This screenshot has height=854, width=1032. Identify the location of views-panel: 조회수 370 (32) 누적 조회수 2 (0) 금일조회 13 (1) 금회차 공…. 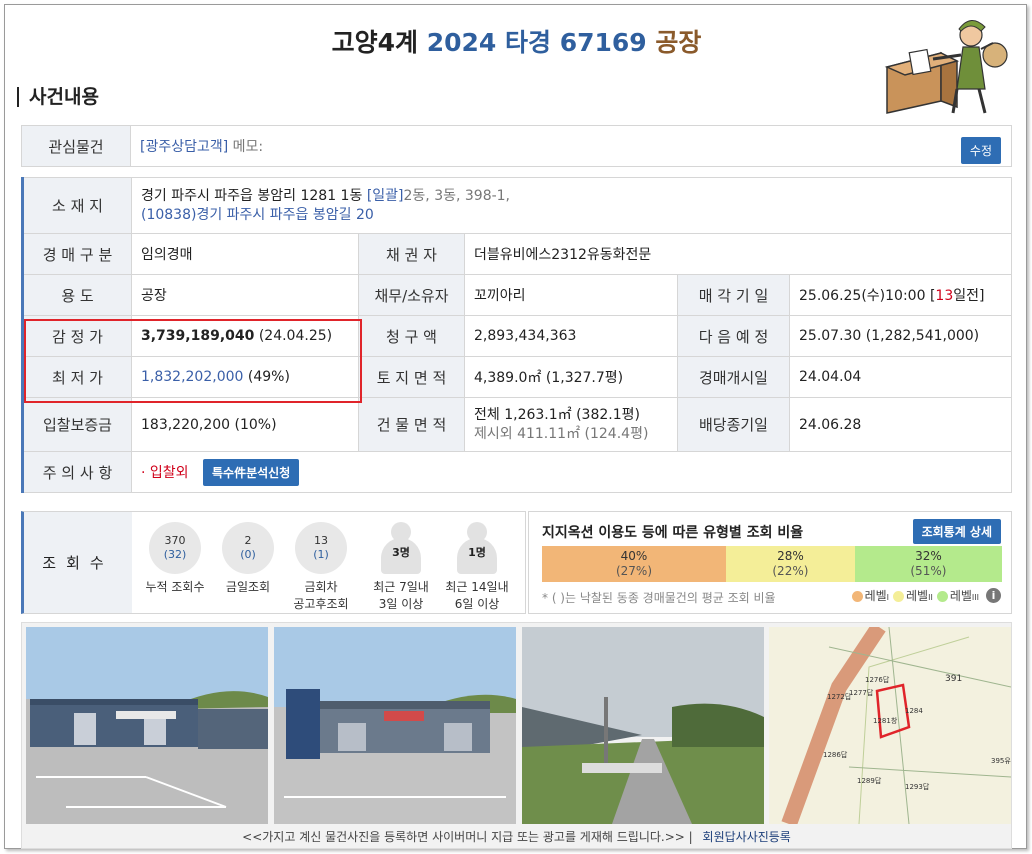
(273, 562).